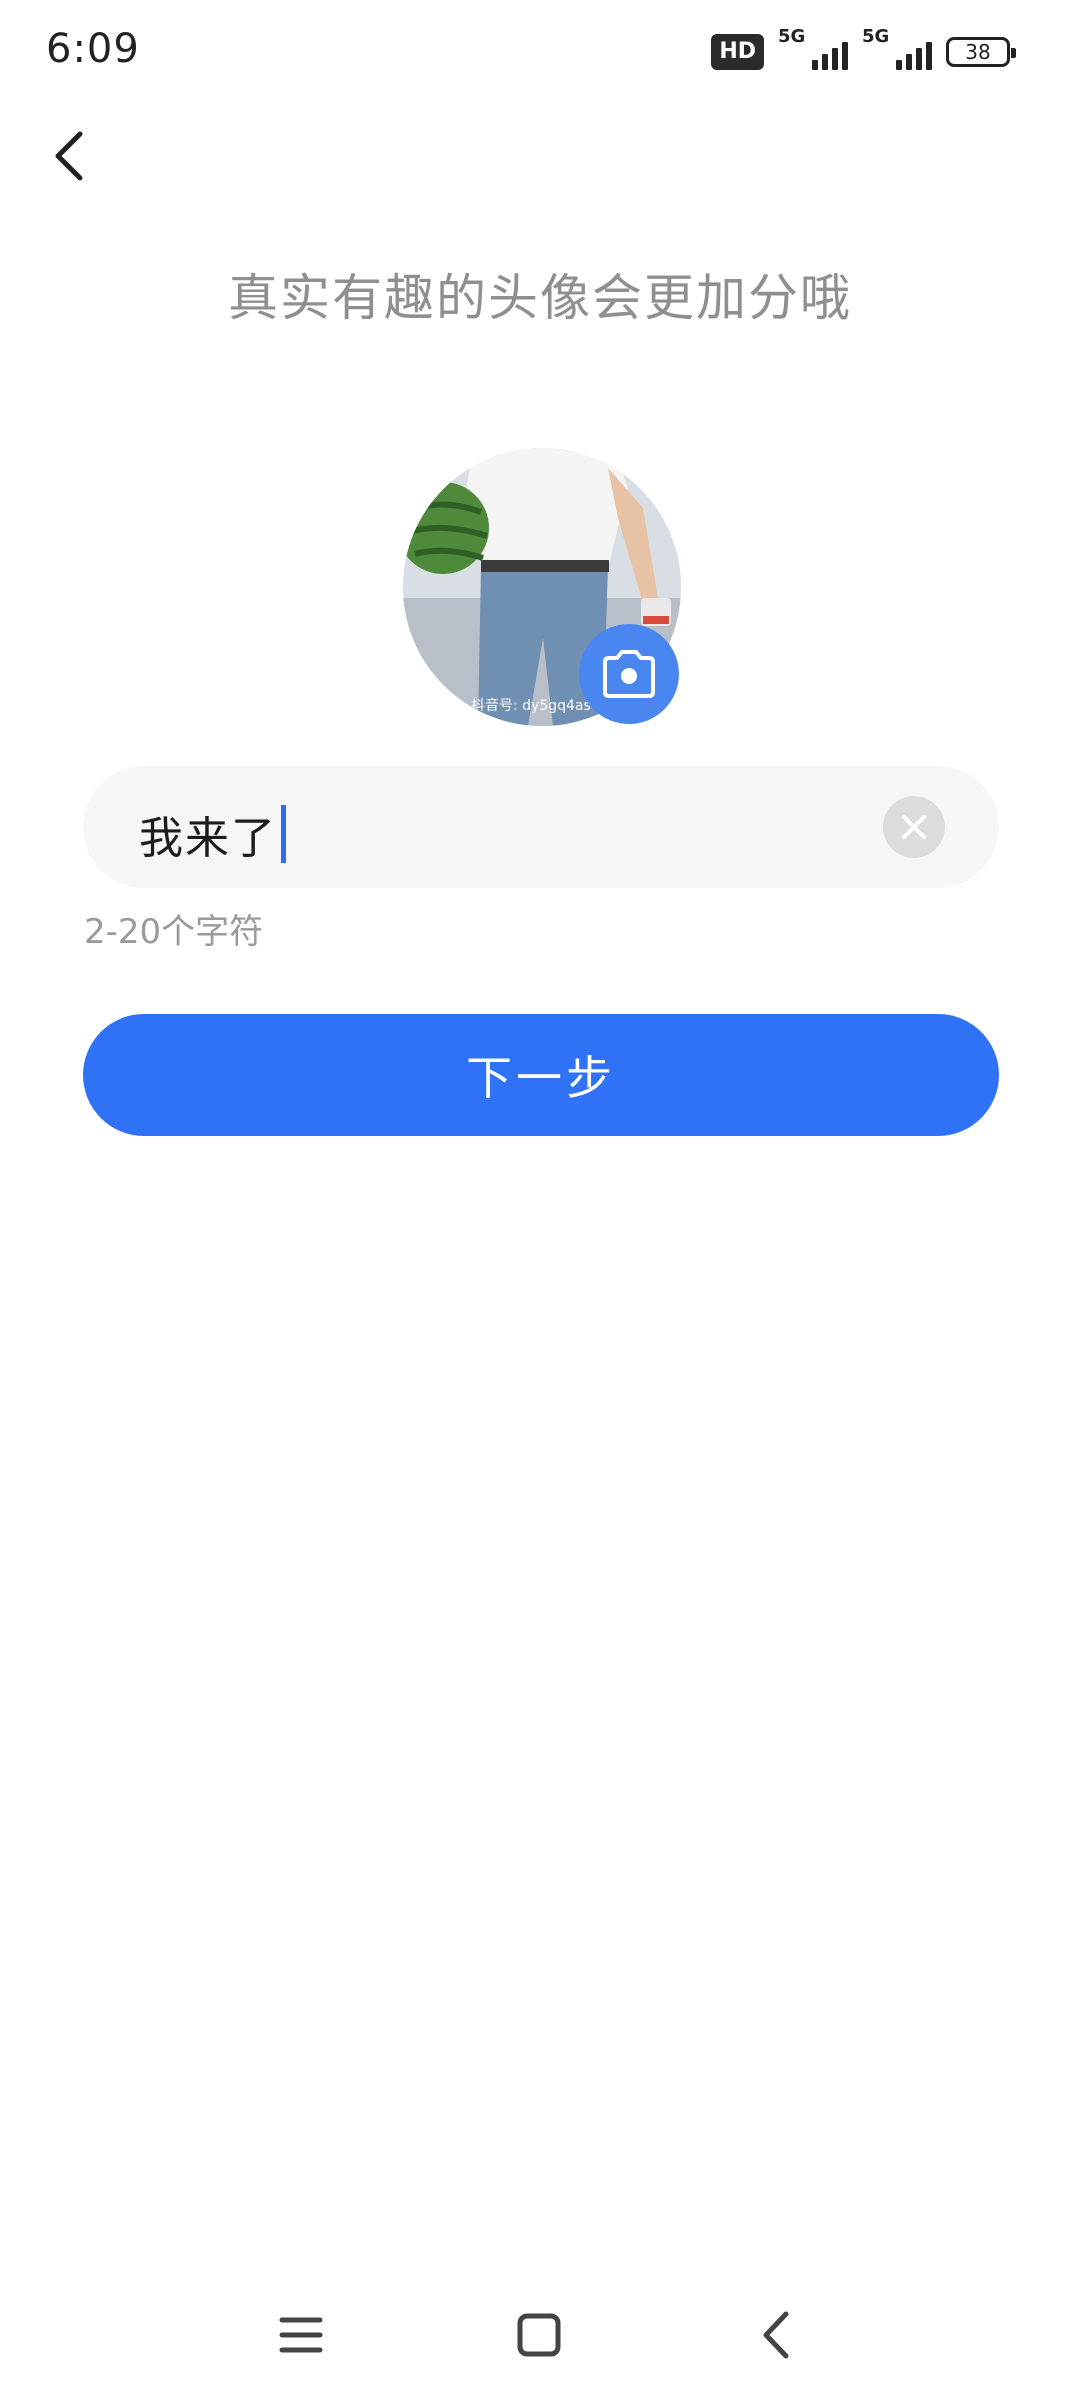 Image resolution: width=1080 pixels, height=2400 pixels. What do you see at coordinates (978, 52) in the screenshot?
I see `battery-level: 38` at bounding box center [978, 52].